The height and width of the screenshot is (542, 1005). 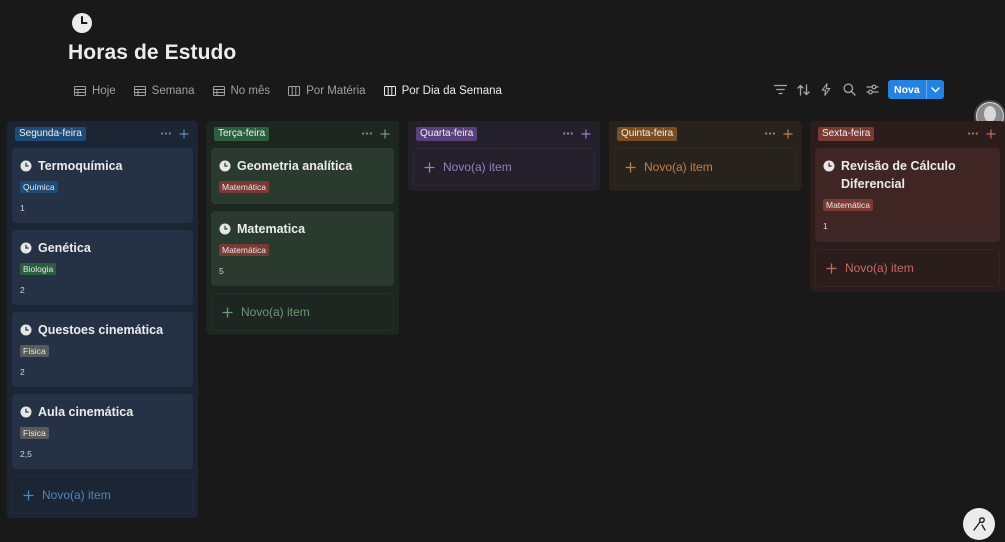 I want to click on tab-label: Hoje, so click(x=104, y=91).